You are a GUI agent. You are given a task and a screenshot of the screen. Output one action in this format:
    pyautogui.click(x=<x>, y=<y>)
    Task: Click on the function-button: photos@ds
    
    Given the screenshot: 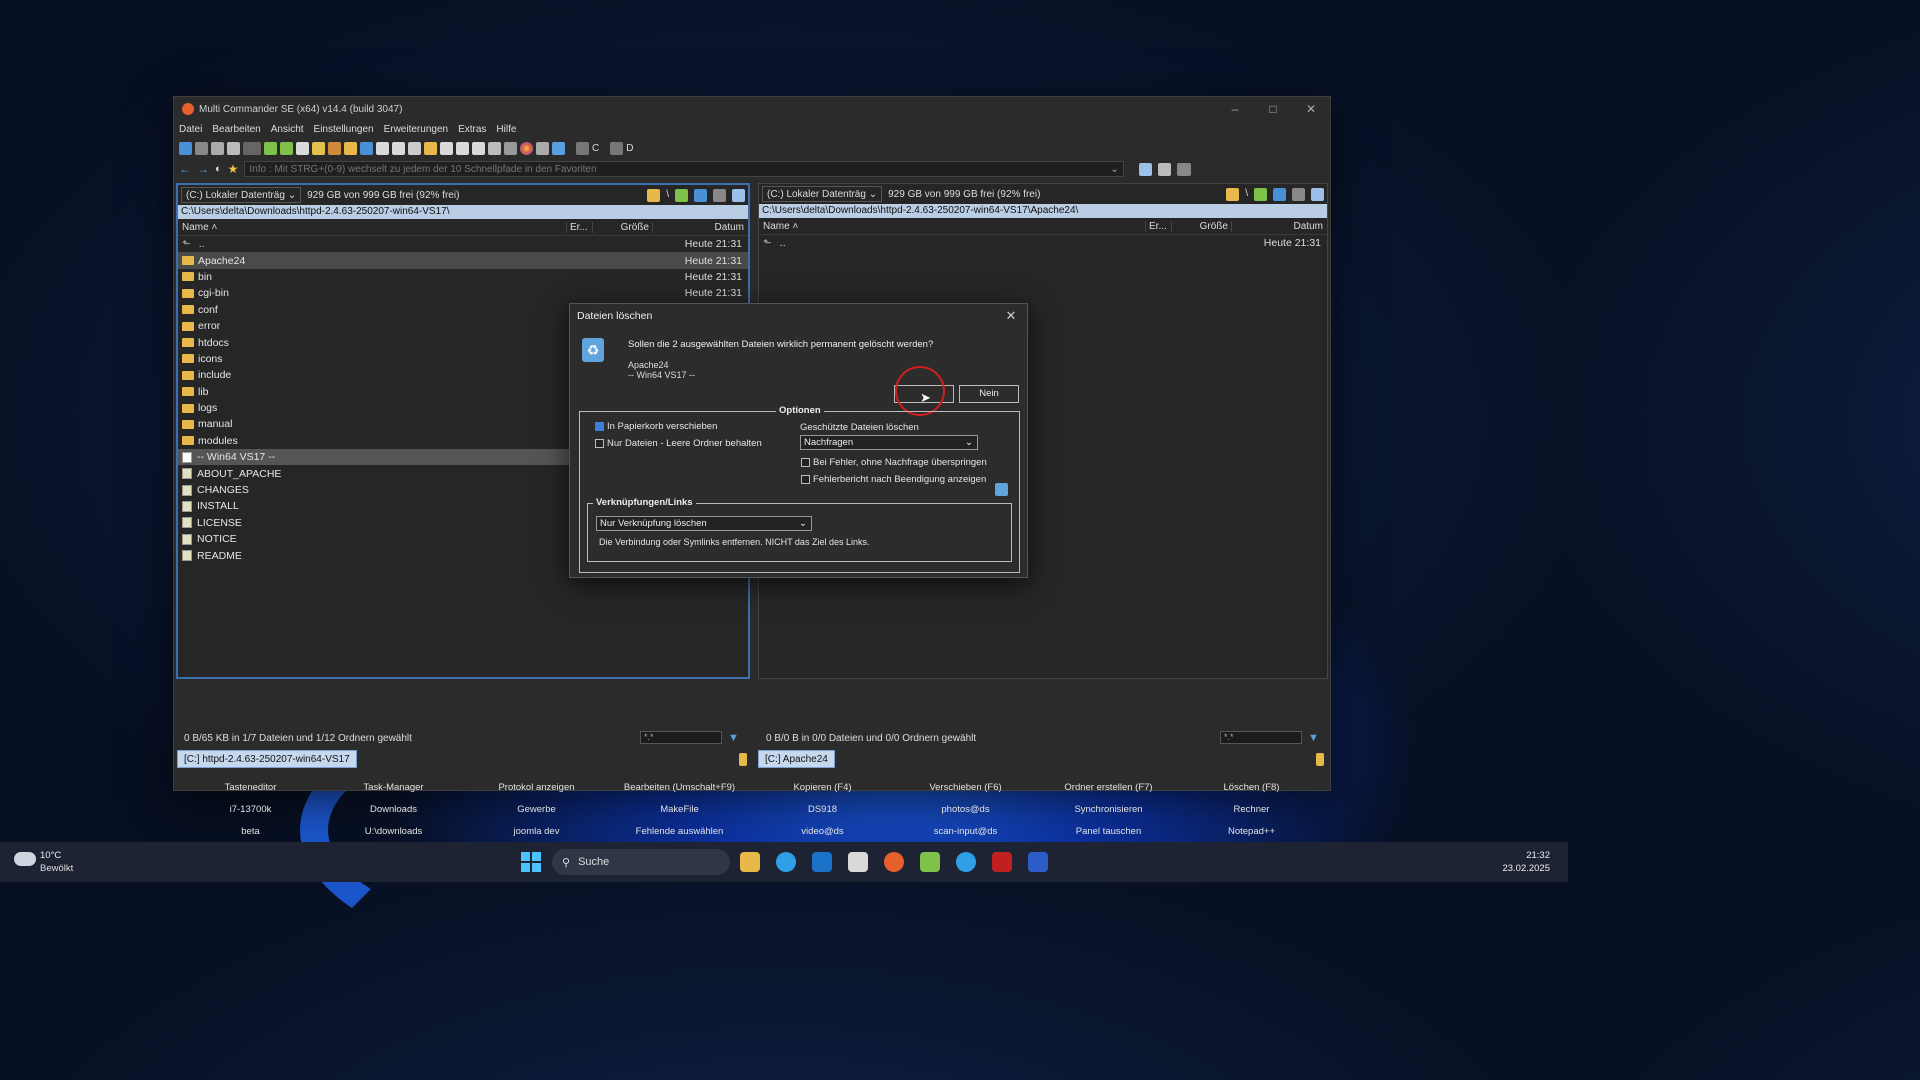 What is the action you would take?
    pyautogui.click(x=965, y=810)
    